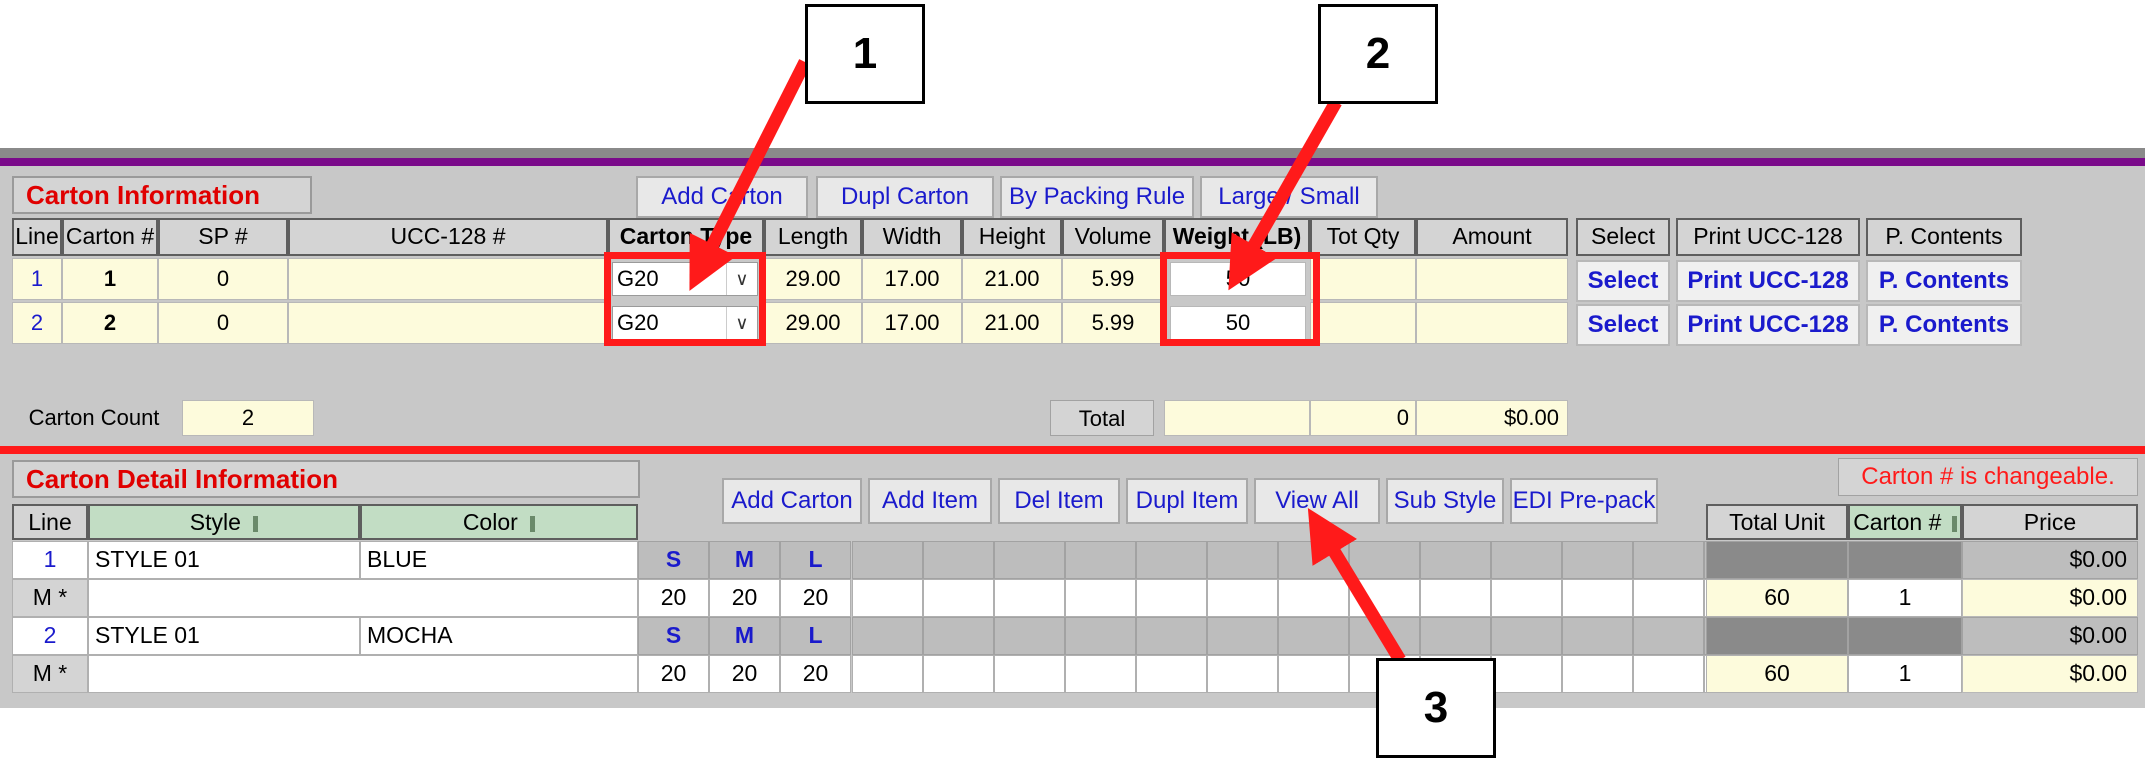  I want to click on callout-3: 3, so click(1436, 708).